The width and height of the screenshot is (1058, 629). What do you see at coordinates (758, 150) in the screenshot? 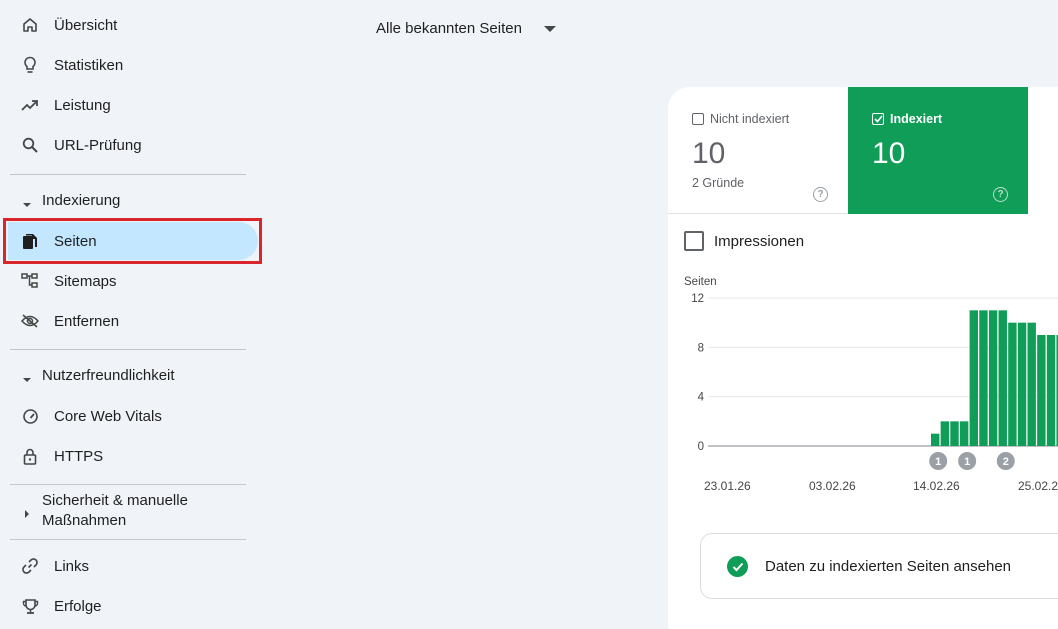
I see `tile-not-indexed: Nicht indexiert 10 2 Gründe ?` at bounding box center [758, 150].